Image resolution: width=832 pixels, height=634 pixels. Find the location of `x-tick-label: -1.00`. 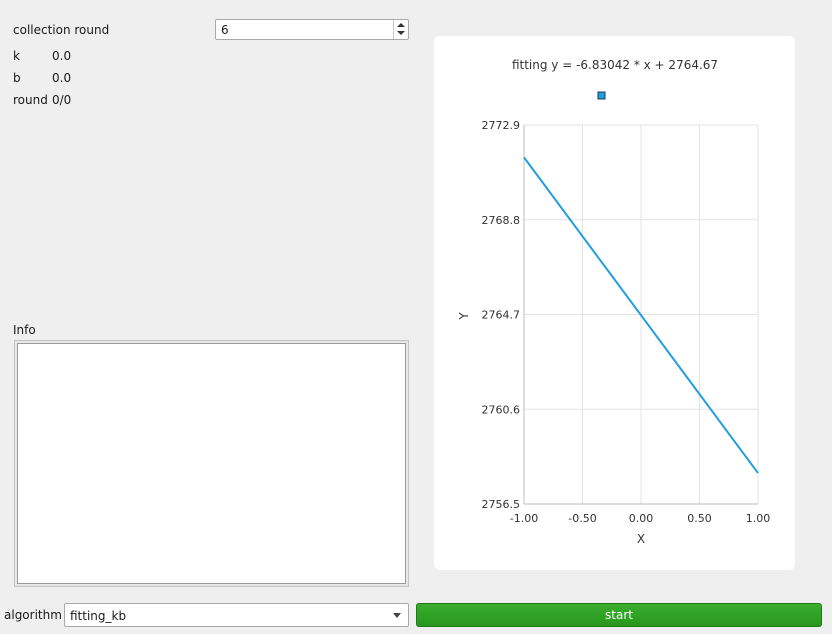

x-tick-label: -1.00 is located at coordinates (524, 518).